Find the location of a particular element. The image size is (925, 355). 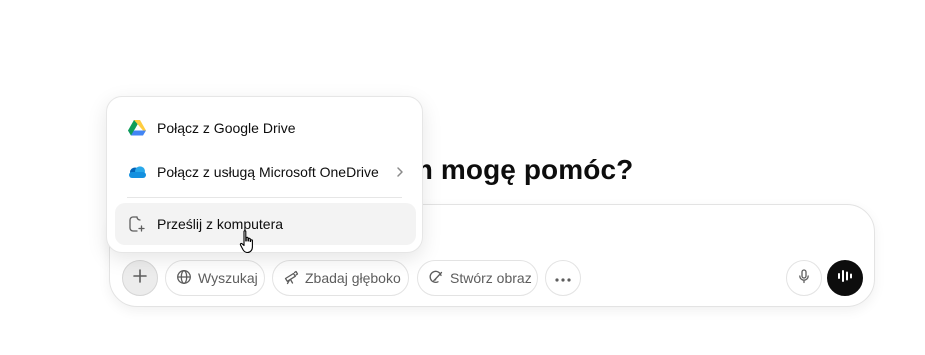

menu-item-google-drive-label: Połącz z Google Drive is located at coordinates (226, 128).